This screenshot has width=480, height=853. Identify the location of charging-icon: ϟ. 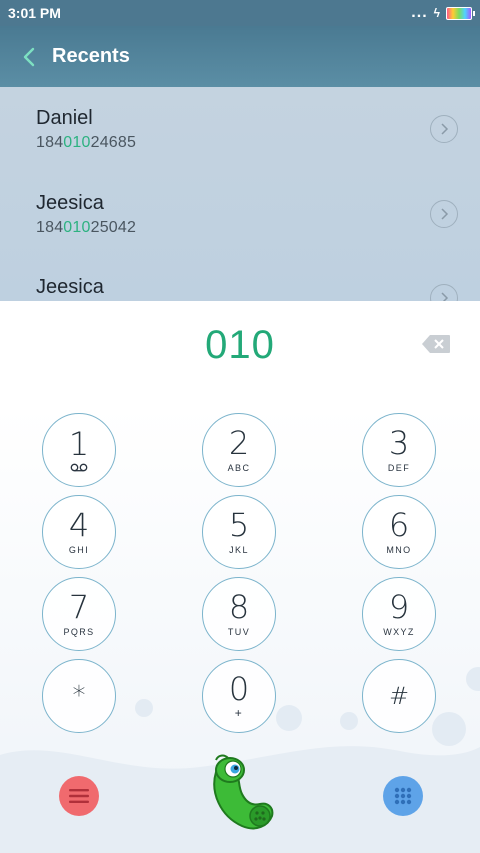
(436, 13).